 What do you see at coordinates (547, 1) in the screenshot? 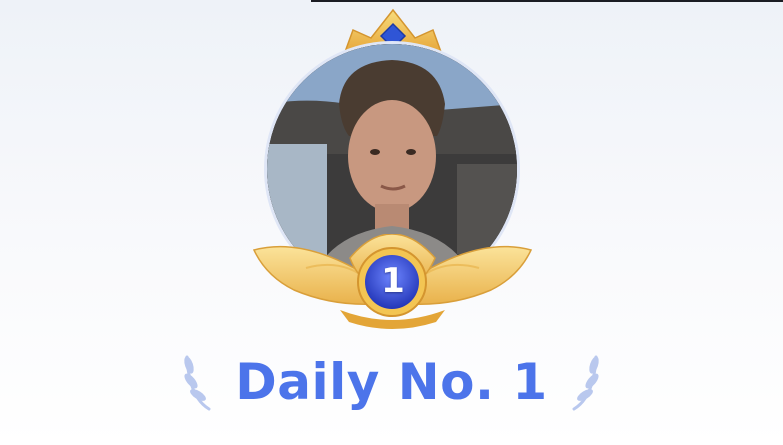
I see `top-edge-bar` at bounding box center [547, 1].